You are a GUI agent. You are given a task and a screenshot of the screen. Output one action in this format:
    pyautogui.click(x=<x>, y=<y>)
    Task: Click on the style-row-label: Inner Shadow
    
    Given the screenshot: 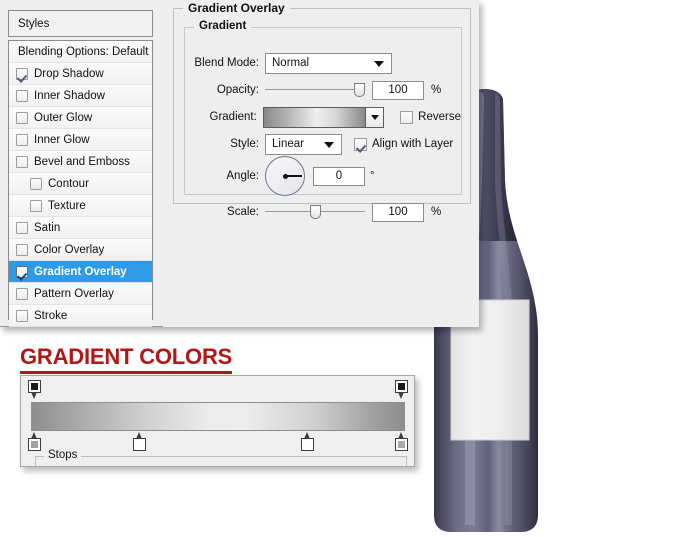 What is the action you would take?
    pyautogui.click(x=69, y=95)
    